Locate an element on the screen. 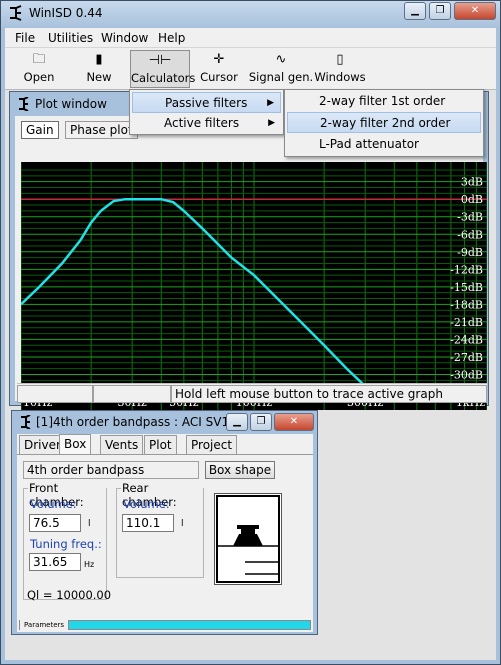 The image size is (501, 665). tab-divider is located at coordinates (165, 454).